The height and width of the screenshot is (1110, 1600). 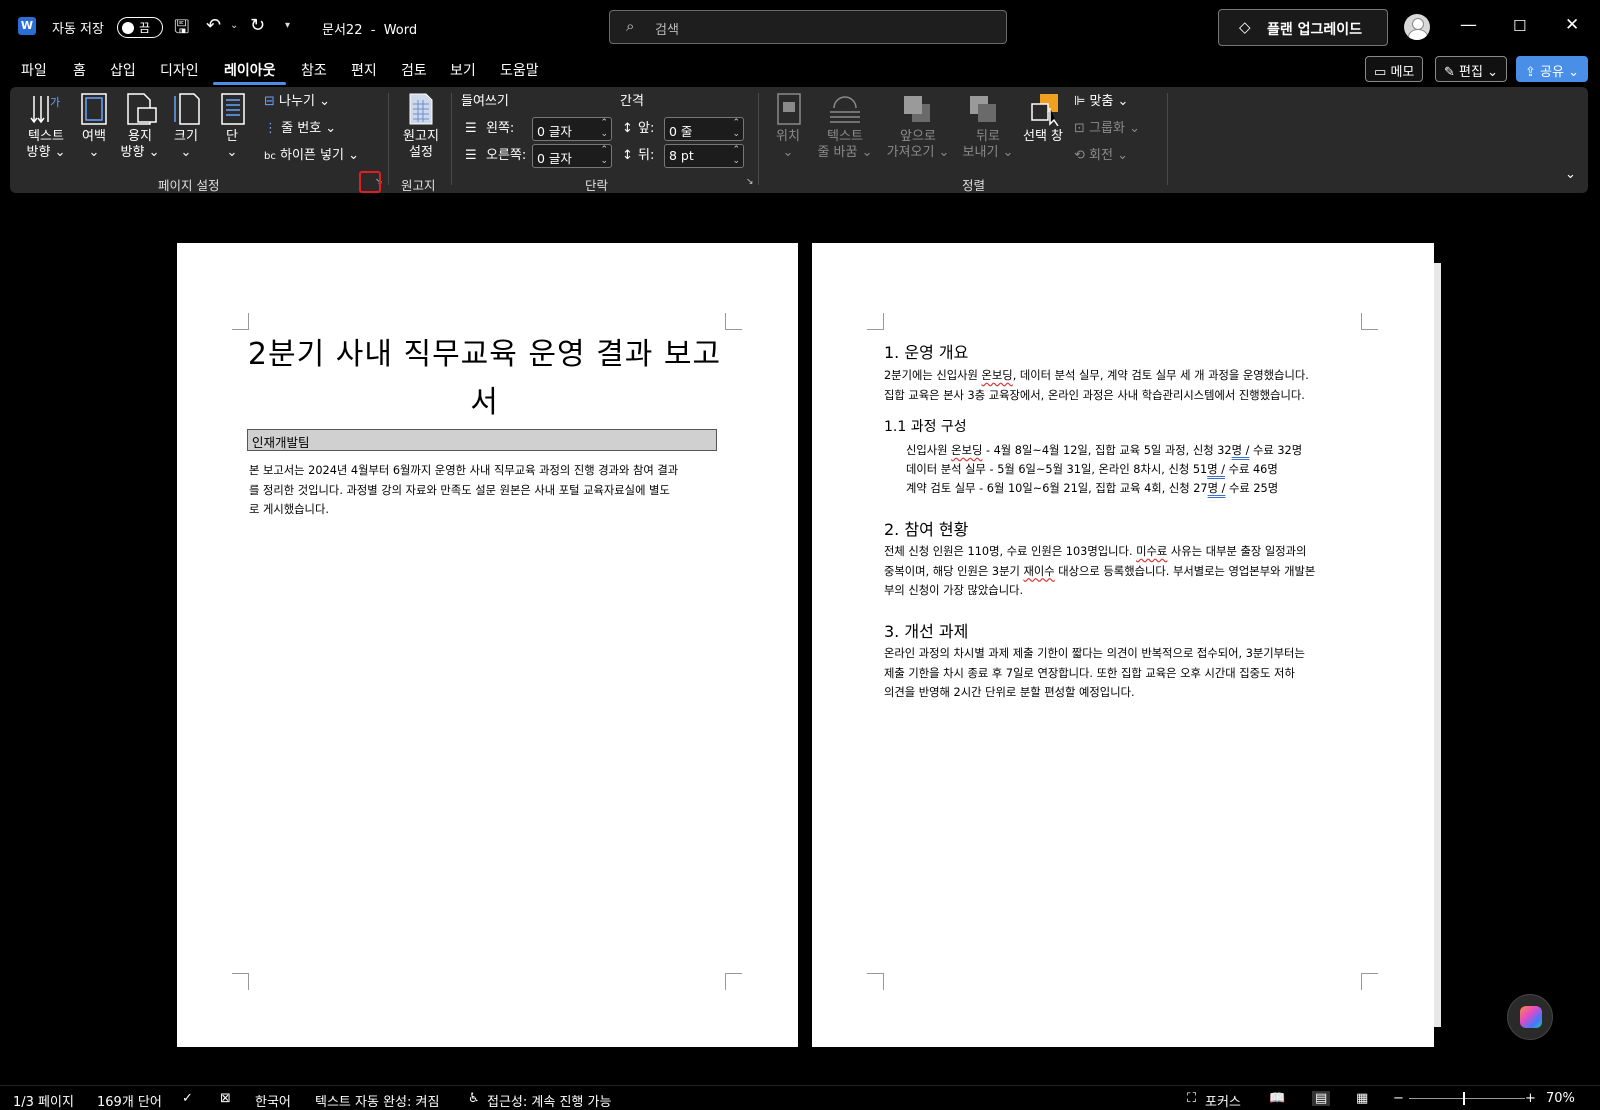 I want to click on indent-left-input: 0 글자 ⌃ ⌄, so click(x=572, y=129).